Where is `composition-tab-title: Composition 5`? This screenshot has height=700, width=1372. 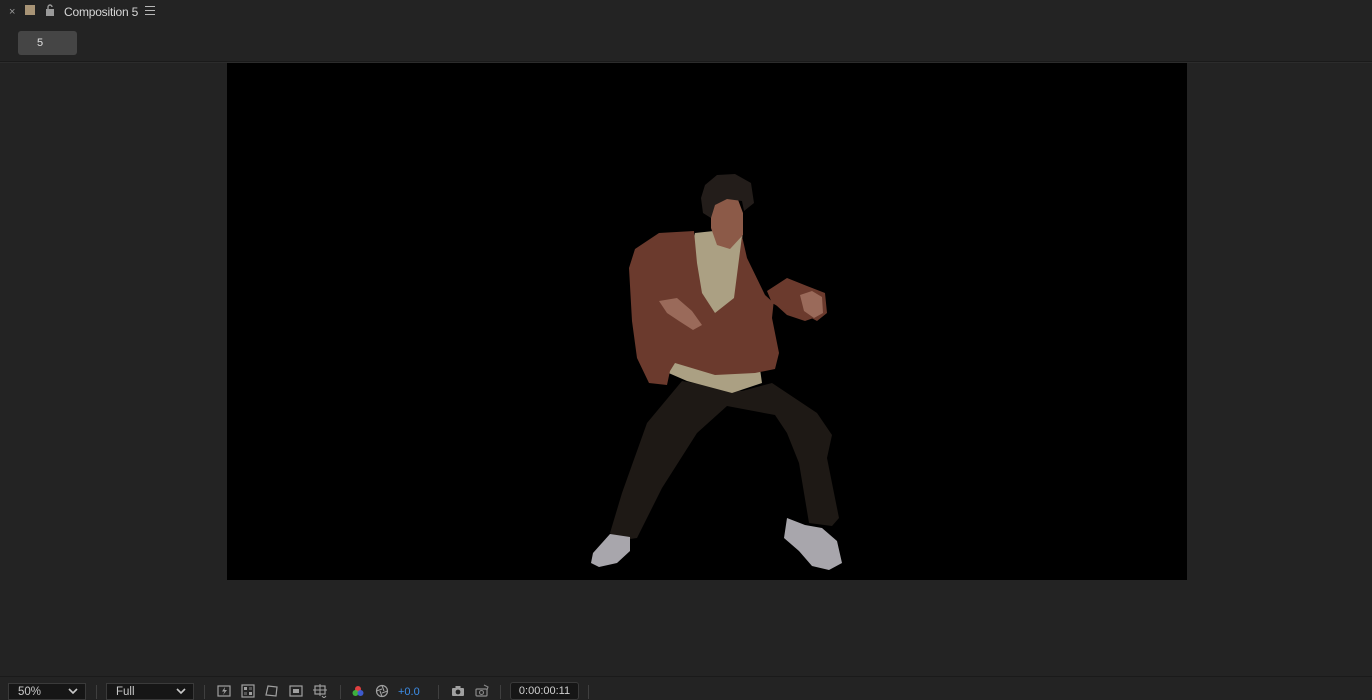
composition-tab-title: Composition 5 is located at coordinates (101, 12).